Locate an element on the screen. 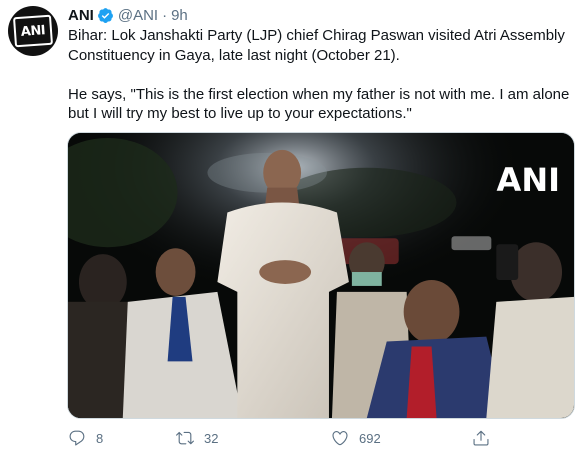 The height and width of the screenshot is (455, 578). reply-count: 8 is located at coordinates (100, 438).